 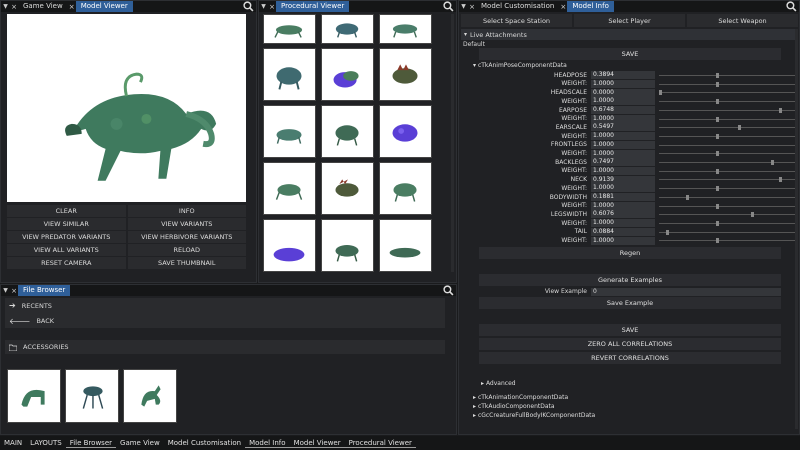 I want to click on menu-layouts: LAYOUTS, so click(x=46, y=443).